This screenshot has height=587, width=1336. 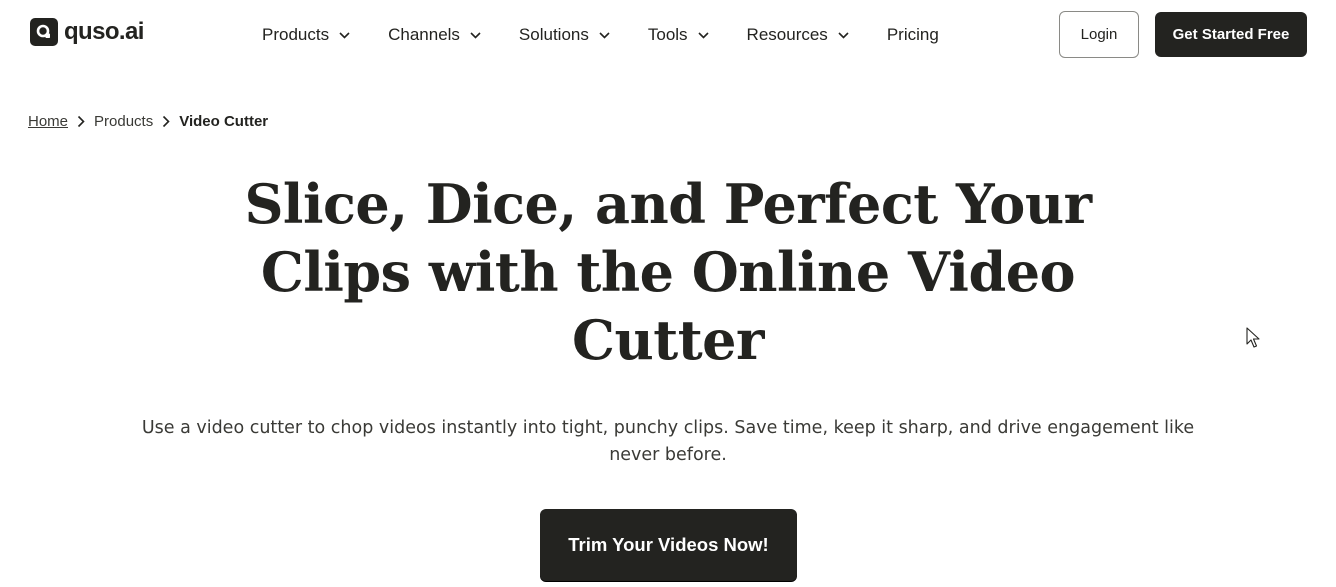 What do you see at coordinates (48, 121) in the screenshot?
I see `breadcrumb-home-link: Home` at bounding box center [48, 121].